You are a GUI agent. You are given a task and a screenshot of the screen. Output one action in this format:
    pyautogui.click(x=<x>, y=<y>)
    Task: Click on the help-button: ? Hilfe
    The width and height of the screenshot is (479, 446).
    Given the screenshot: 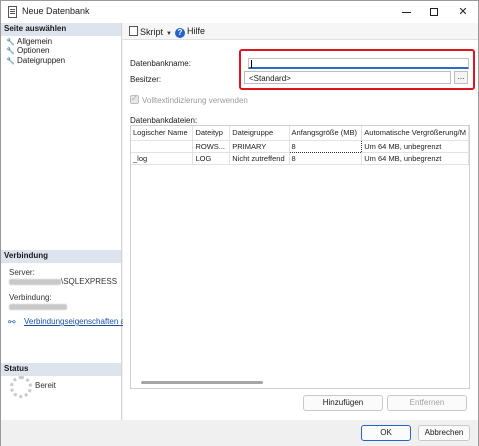 What is the action you would take?
    pyautogui.click(x=190, y=32)
    